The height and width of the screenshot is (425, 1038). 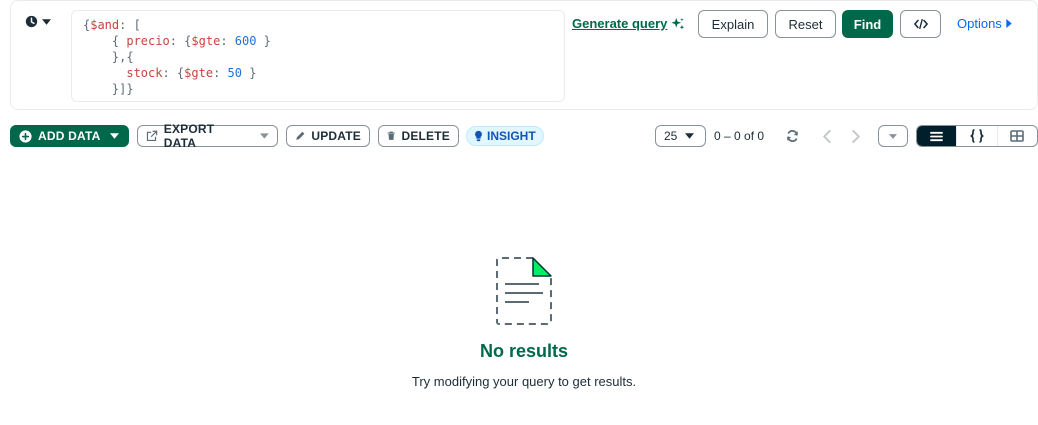 I want to click on refresh-button, so click(x=792, y=136).